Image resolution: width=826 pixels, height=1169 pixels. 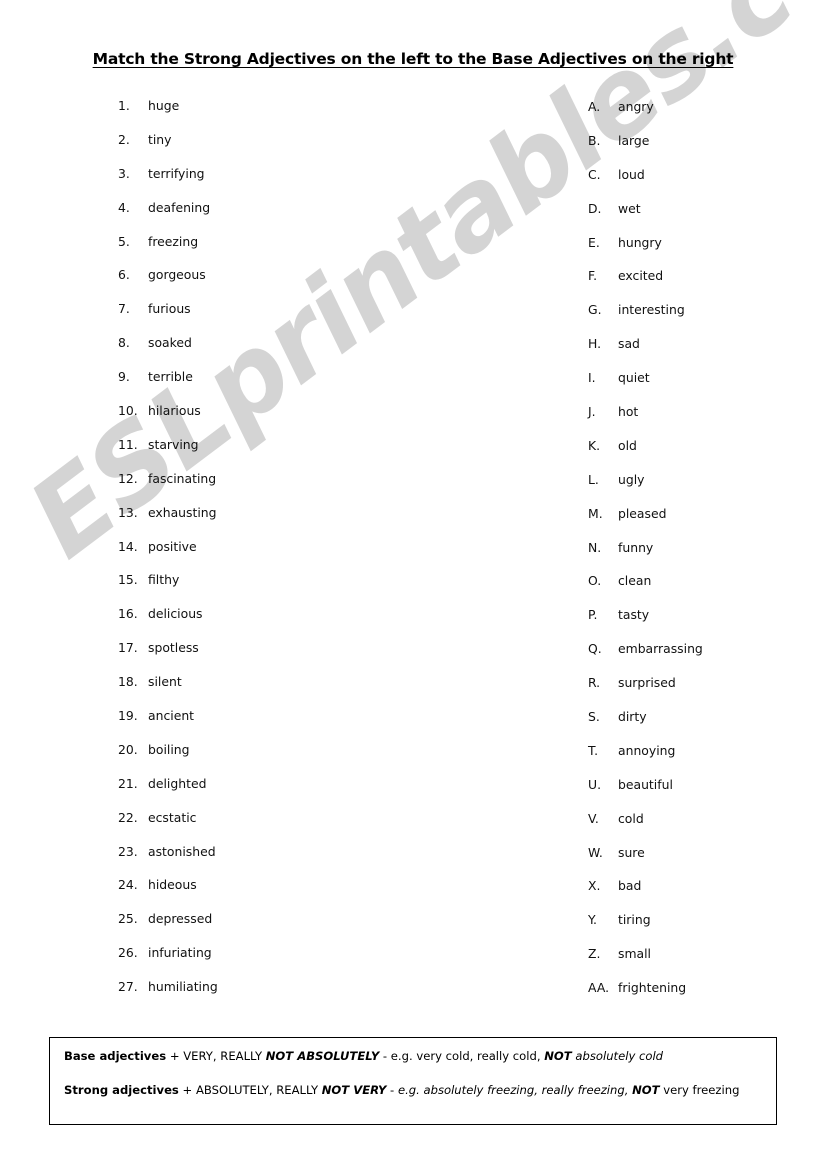 What do you see at coordinates (283, 725) in the screenshot?
I see `strong-adjective-row: 19. ancient` at bounding box center [283, 725].